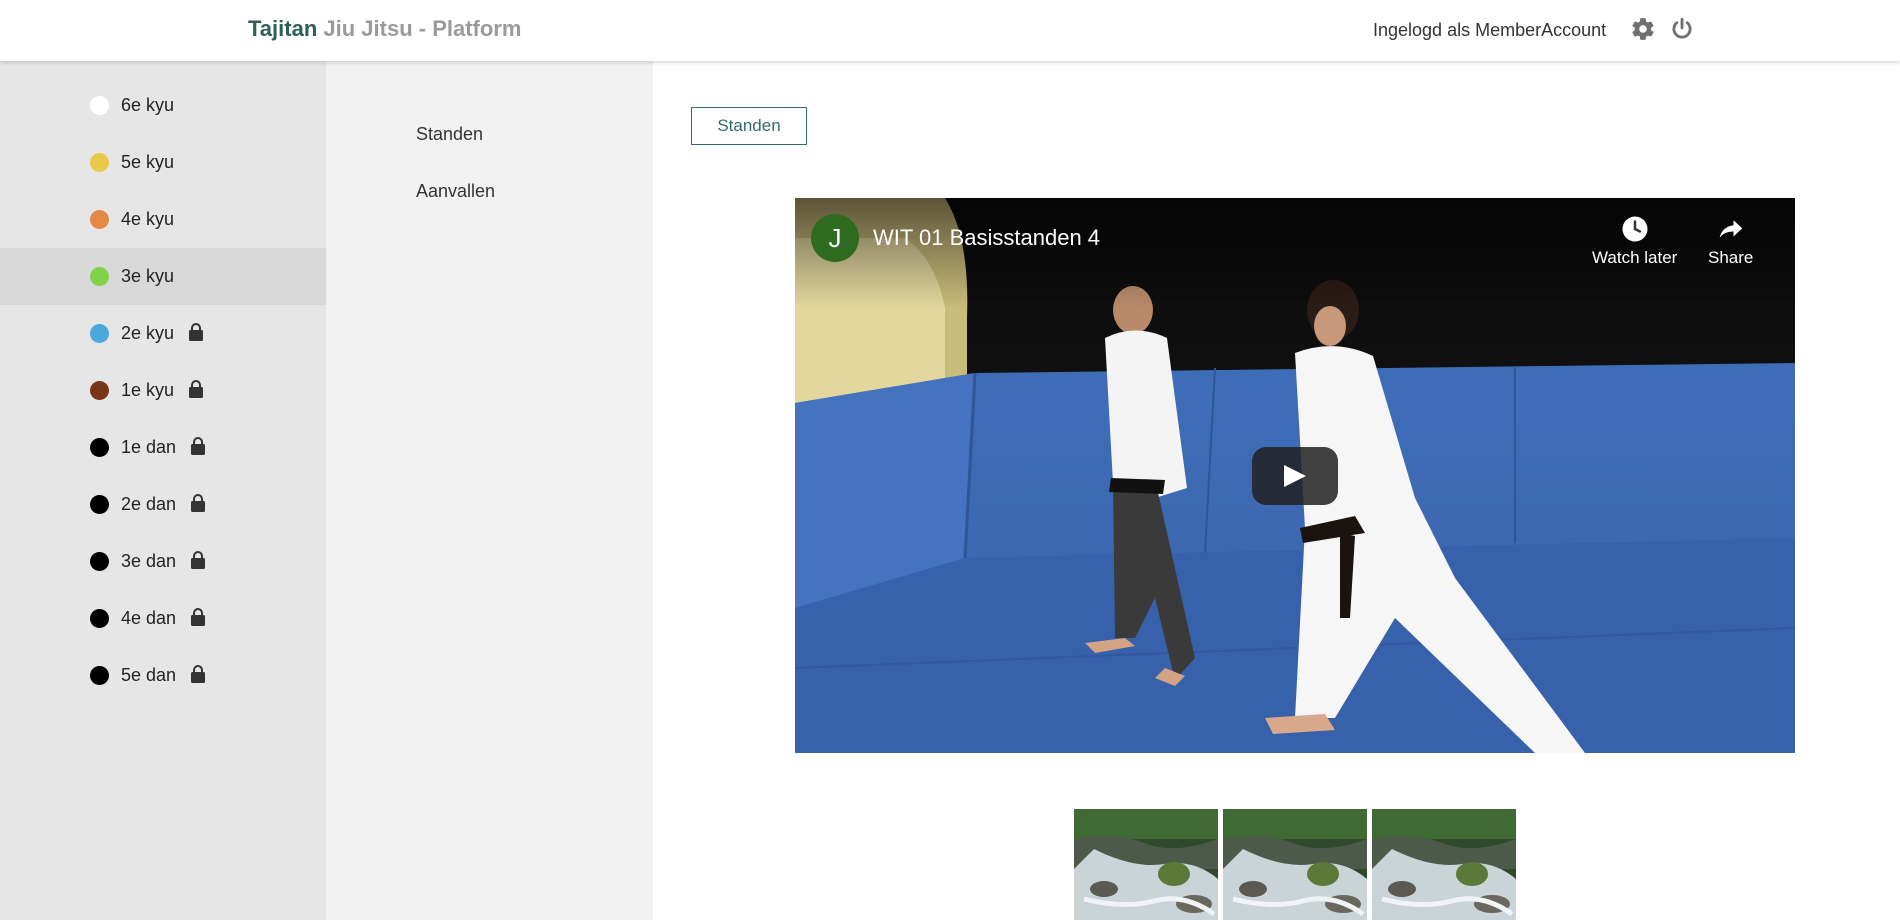 The image size is (1900, 920). What do you see at coordinates (422, 28) in the screenshot?
I see `brand-subtitle: Jiu Jitsu - Platform` at bounding box center [422, 28].